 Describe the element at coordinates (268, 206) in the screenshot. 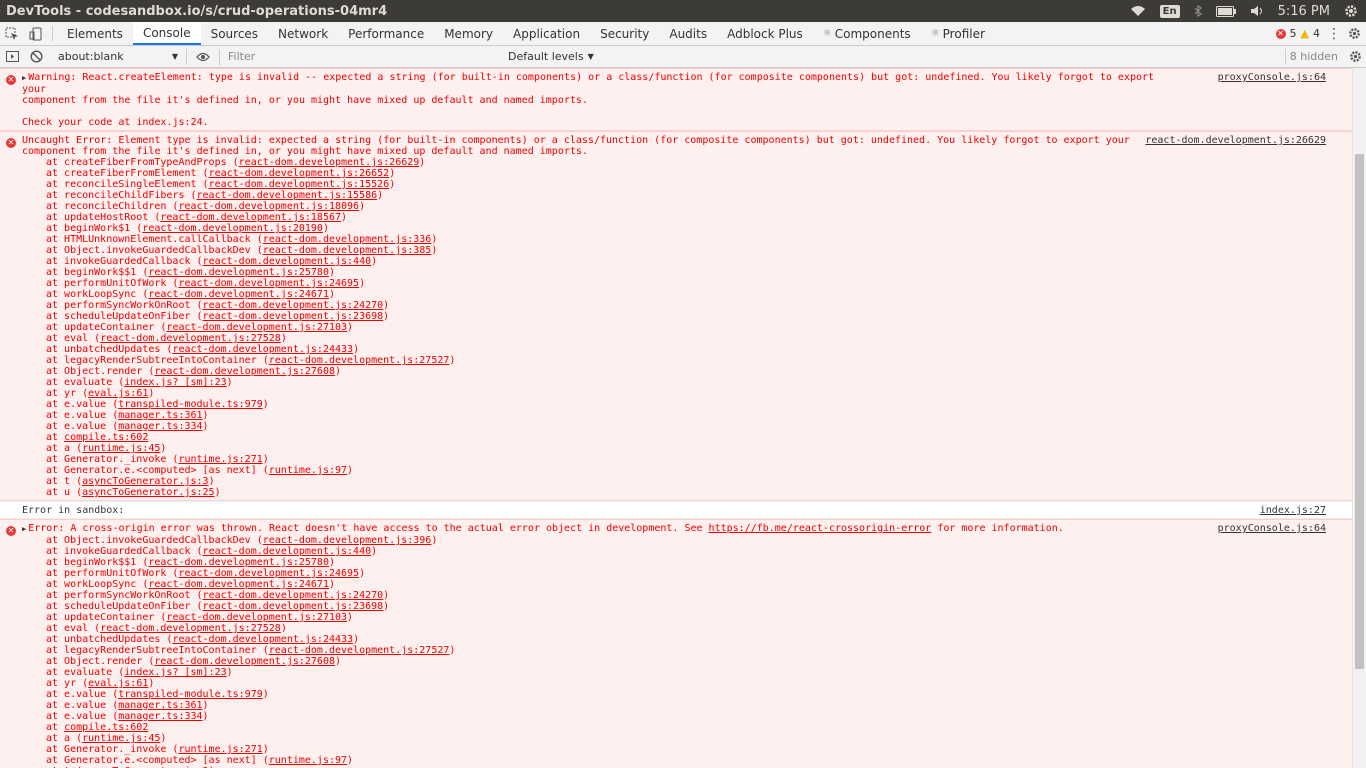

I see `stack-frame-link: react-dom.development.js:18096` at that location.